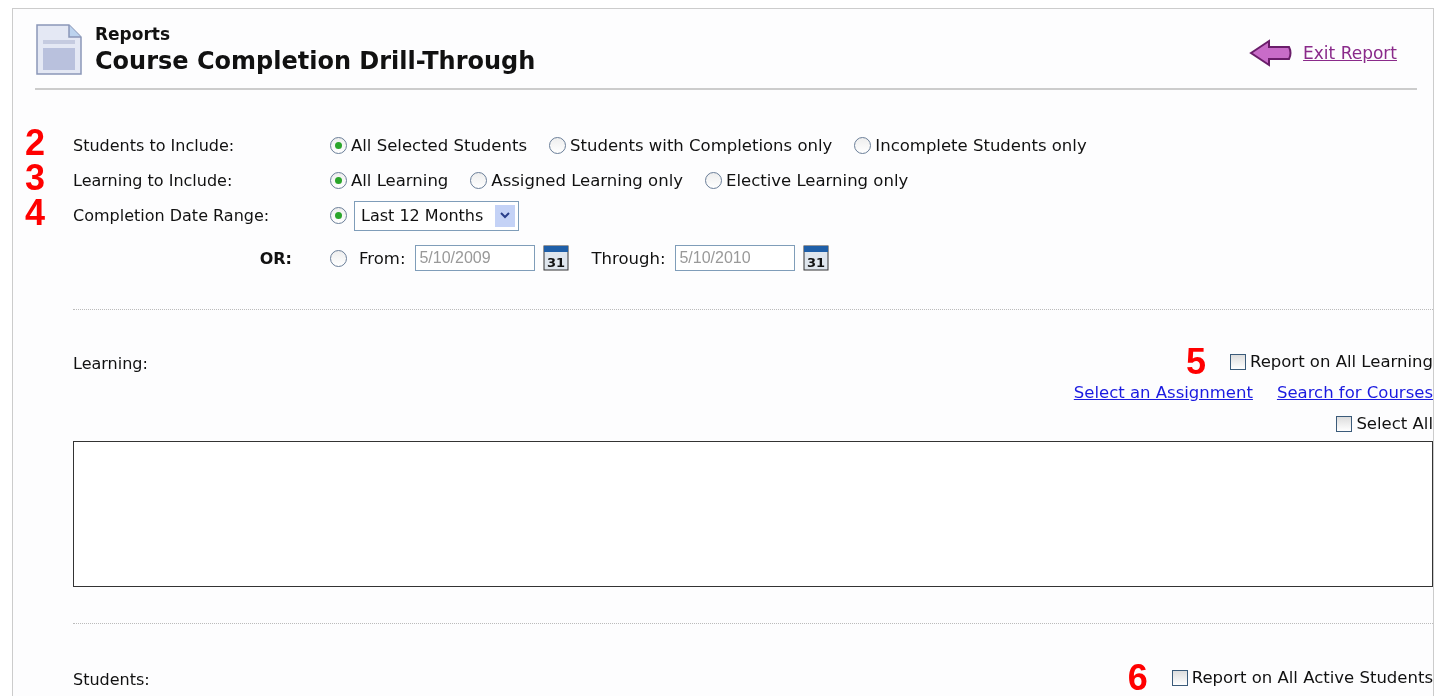 This screenshot has height=696, width=1441. I want to click on date-range-dropdown: Last 12 Months, so click(437, 215).